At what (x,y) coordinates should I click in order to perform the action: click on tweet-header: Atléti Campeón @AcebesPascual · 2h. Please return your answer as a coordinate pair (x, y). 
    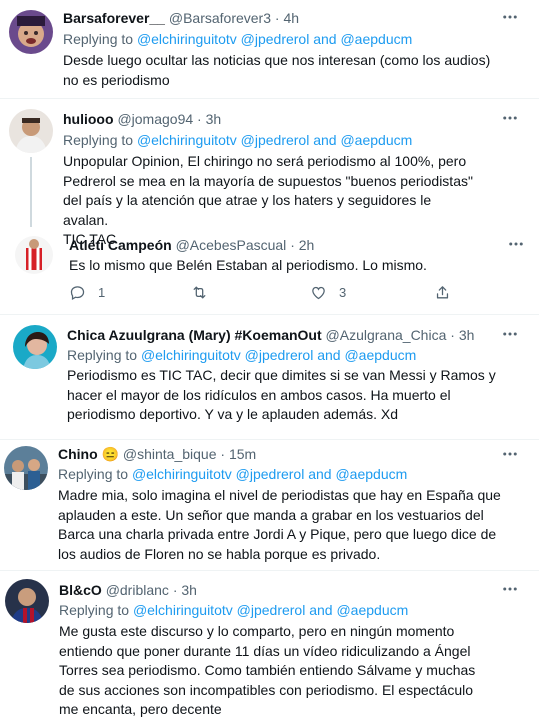
    Looking at the image, I should click on (191, 245).